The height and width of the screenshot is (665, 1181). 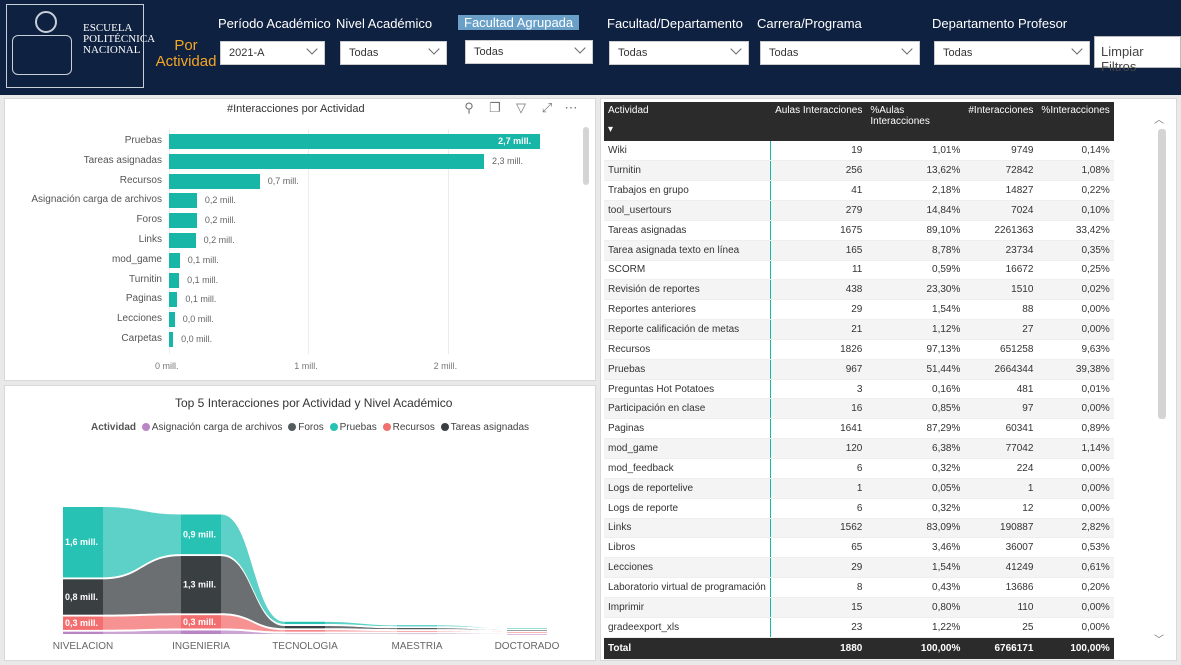 What do you see at coordinates (1075, 121) in the screenshot?
I see `column-header: %Interacciones` at bounding box center [1075, 121].